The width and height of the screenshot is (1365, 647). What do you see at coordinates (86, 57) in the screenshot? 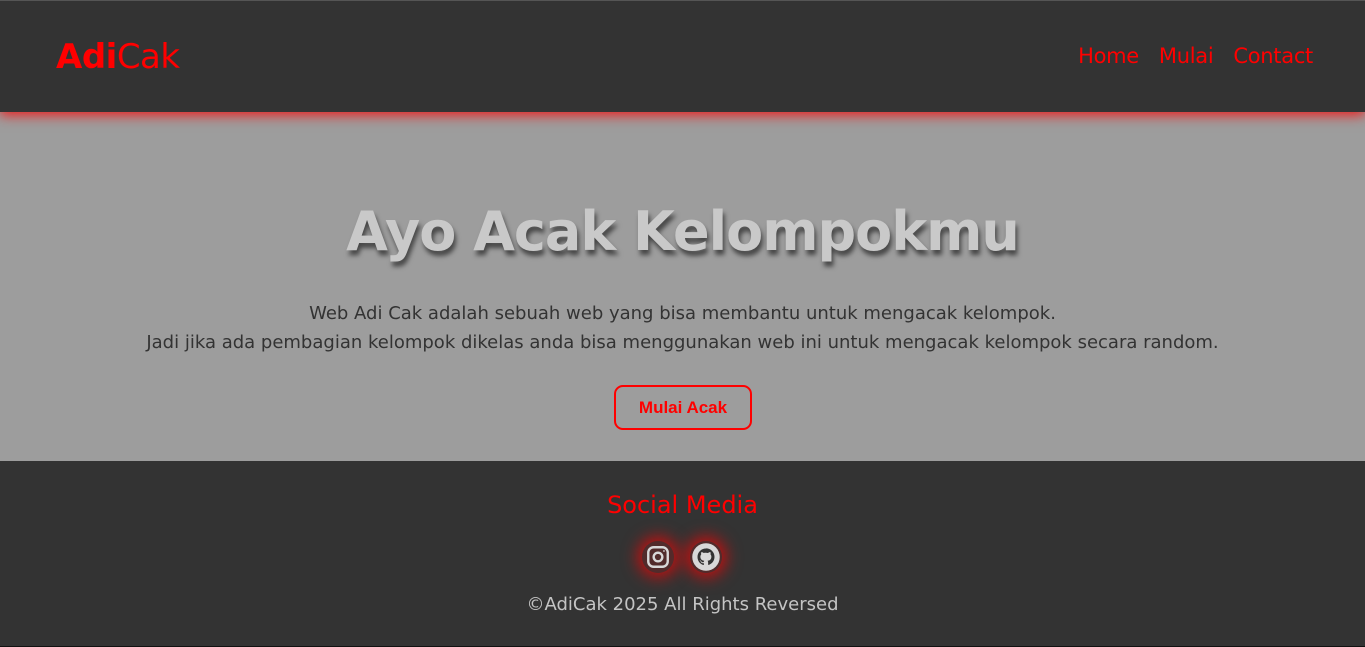
I see `brand-part-1: Adi` at bounding box center [86, 57].